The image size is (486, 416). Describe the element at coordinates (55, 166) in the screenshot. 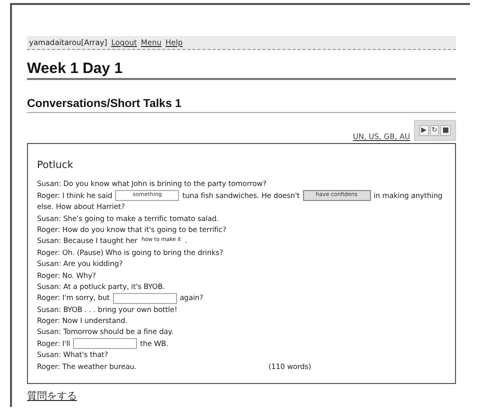

I see `passage-heading: Potluck` at that location.